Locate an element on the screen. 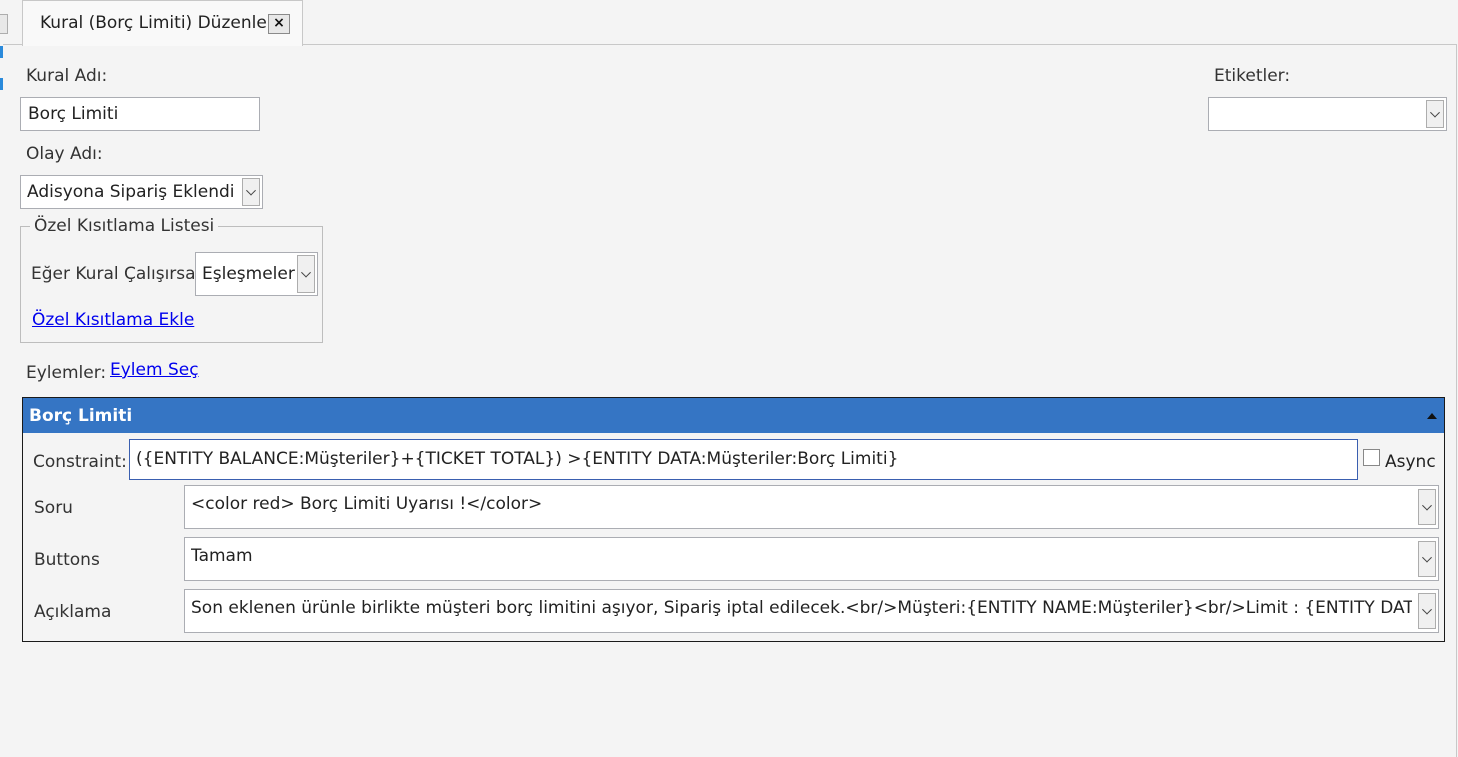 This screenshot has width=1458, height=757. rule-name-input: Borç Limiti is located at coordinates (140, 114).